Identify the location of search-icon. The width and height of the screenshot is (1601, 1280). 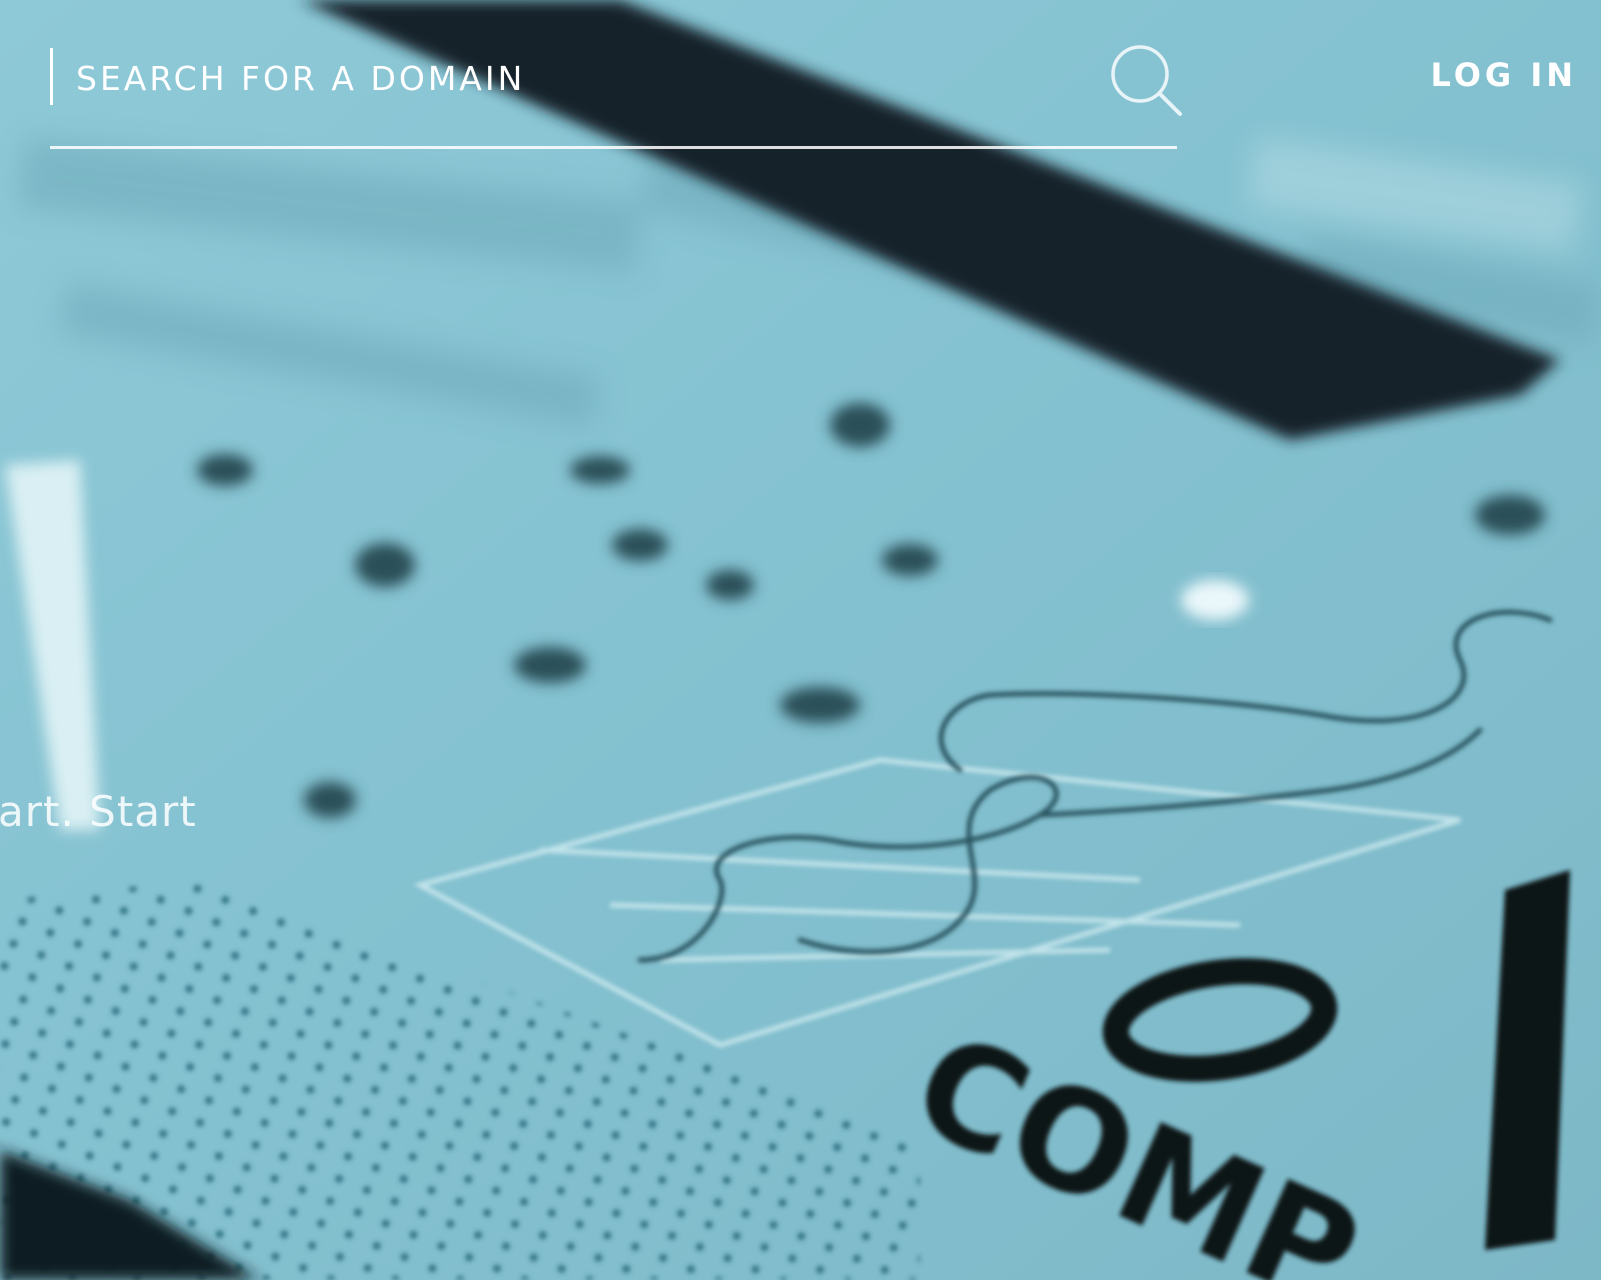
(1146, 80).